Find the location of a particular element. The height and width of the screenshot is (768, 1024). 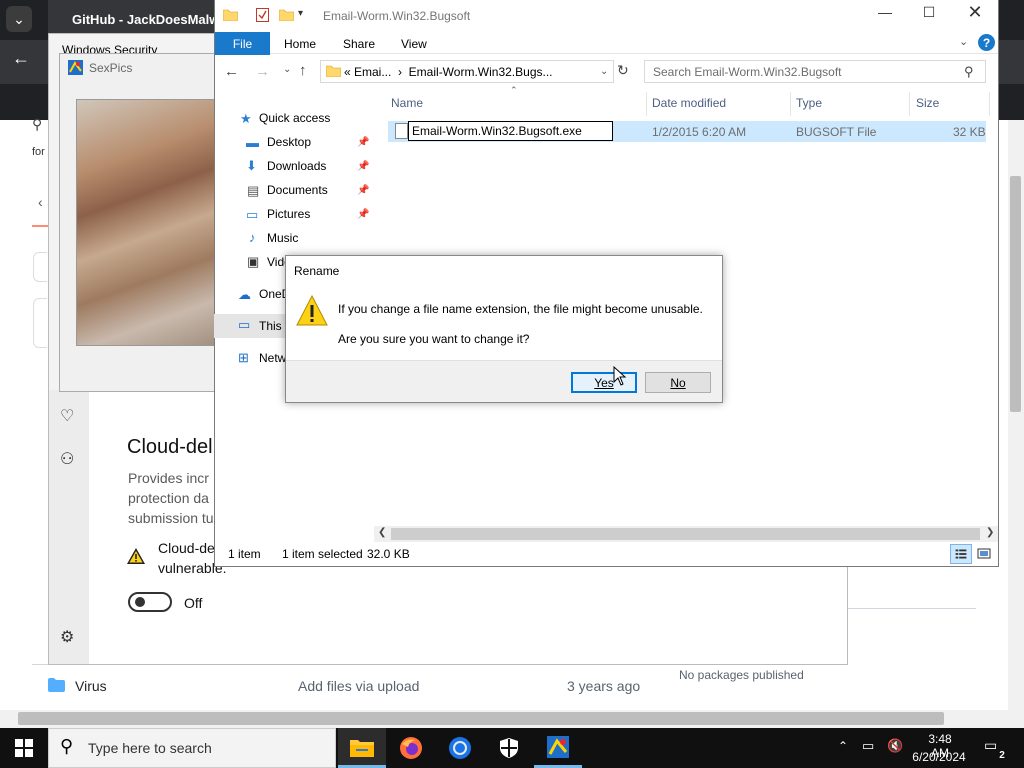

taskbar-sexpics is located at coordinates (558, 748).